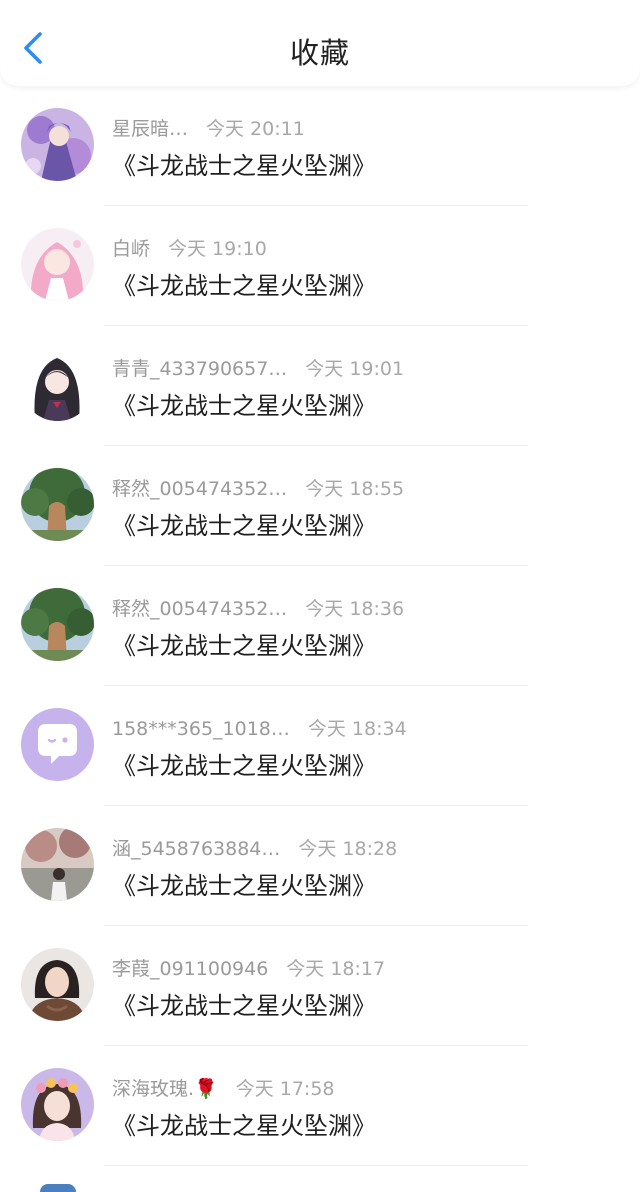  I want to click on default-chat-bubble-avatar, so click(57, 744).